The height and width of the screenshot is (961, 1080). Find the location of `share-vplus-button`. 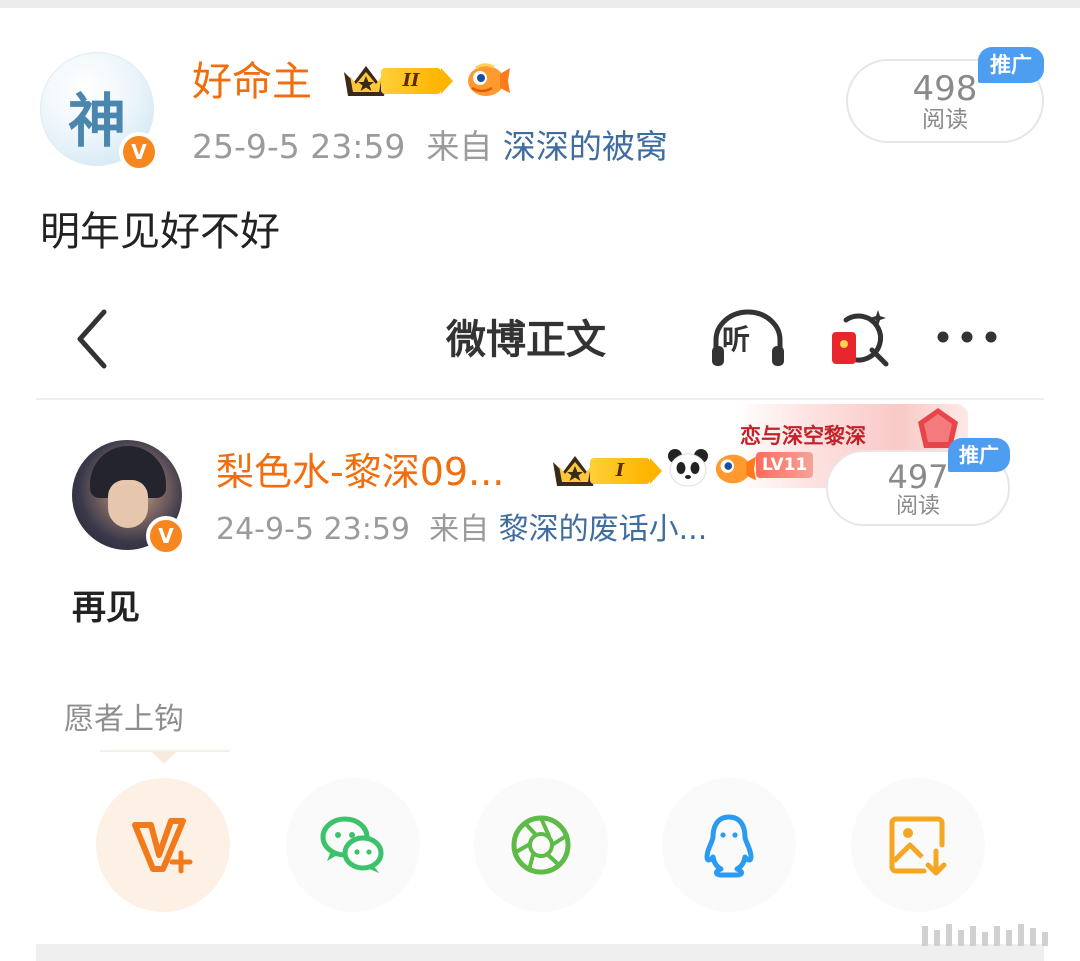

share-vplus-button is located at coordinates (163, 845).